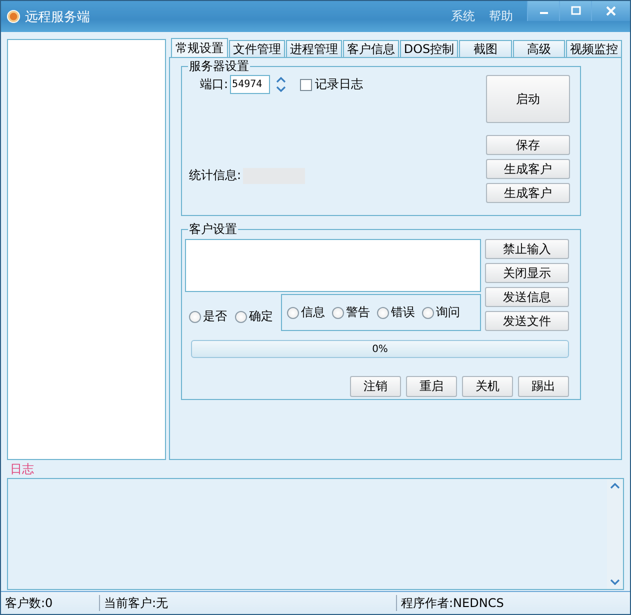  I want to click on tab: 文件管理, so click(256, 48).